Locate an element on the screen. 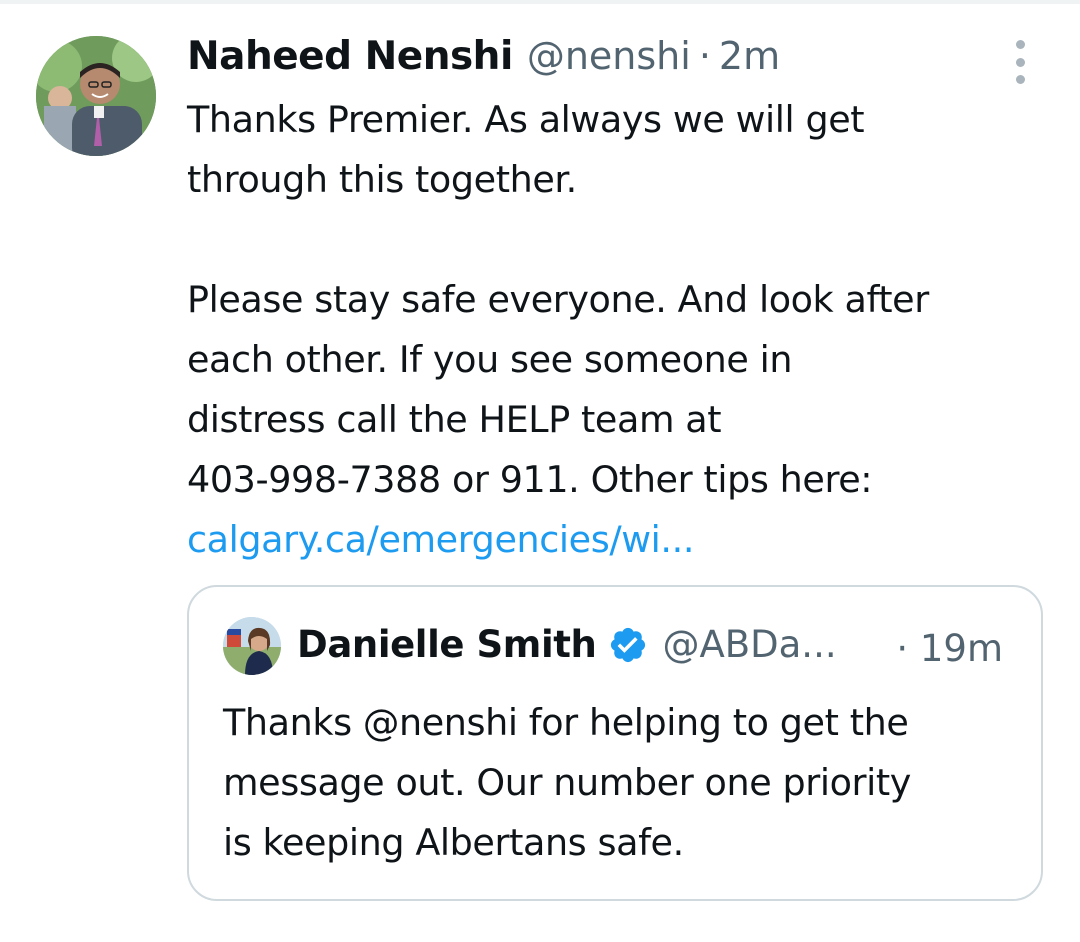  text-line: distress call the HELP team at is located at coordinates (454, 419).